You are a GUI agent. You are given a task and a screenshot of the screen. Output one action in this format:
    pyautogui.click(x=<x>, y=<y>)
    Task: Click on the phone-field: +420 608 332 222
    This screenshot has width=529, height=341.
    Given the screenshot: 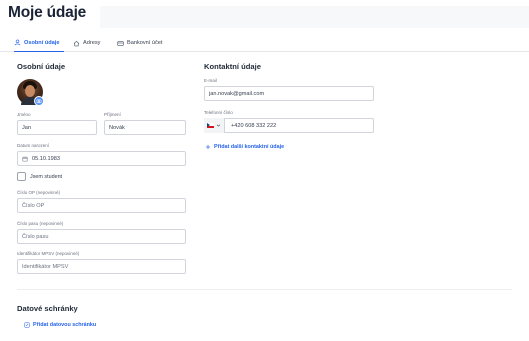 What is the action you would take?
    pyautogui.click(x=289, y=125)
    